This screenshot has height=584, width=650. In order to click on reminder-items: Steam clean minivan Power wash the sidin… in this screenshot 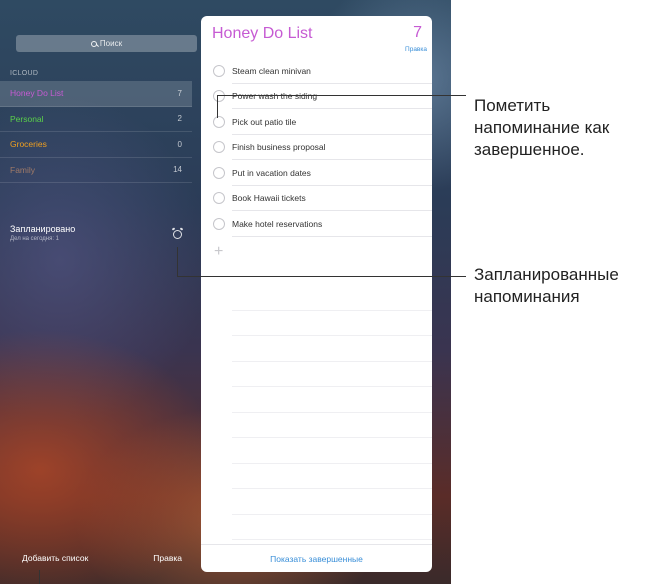, I will do `click(316, 147)`.